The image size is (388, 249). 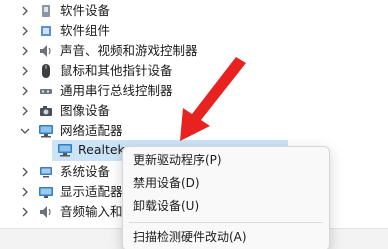 I want to click on tree-item-label: 系统设备, so click(x=85, y=171).